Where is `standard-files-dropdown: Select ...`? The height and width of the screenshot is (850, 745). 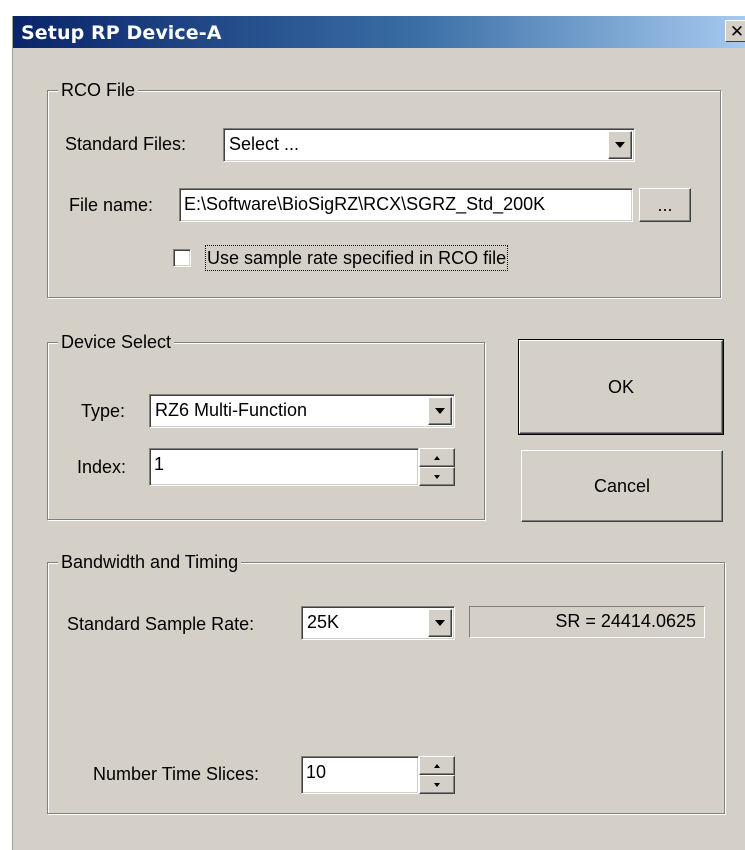 standard-files-dropdown: Select ... is located at coordinates (429, 145).